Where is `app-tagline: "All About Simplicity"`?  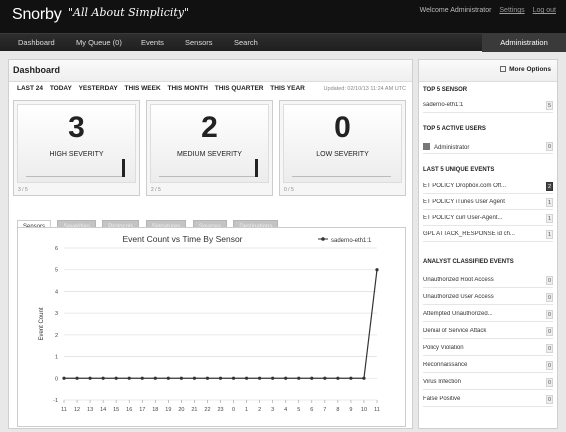
app-tagline: "All About Simplicity" is located at coordinates (129, 12).